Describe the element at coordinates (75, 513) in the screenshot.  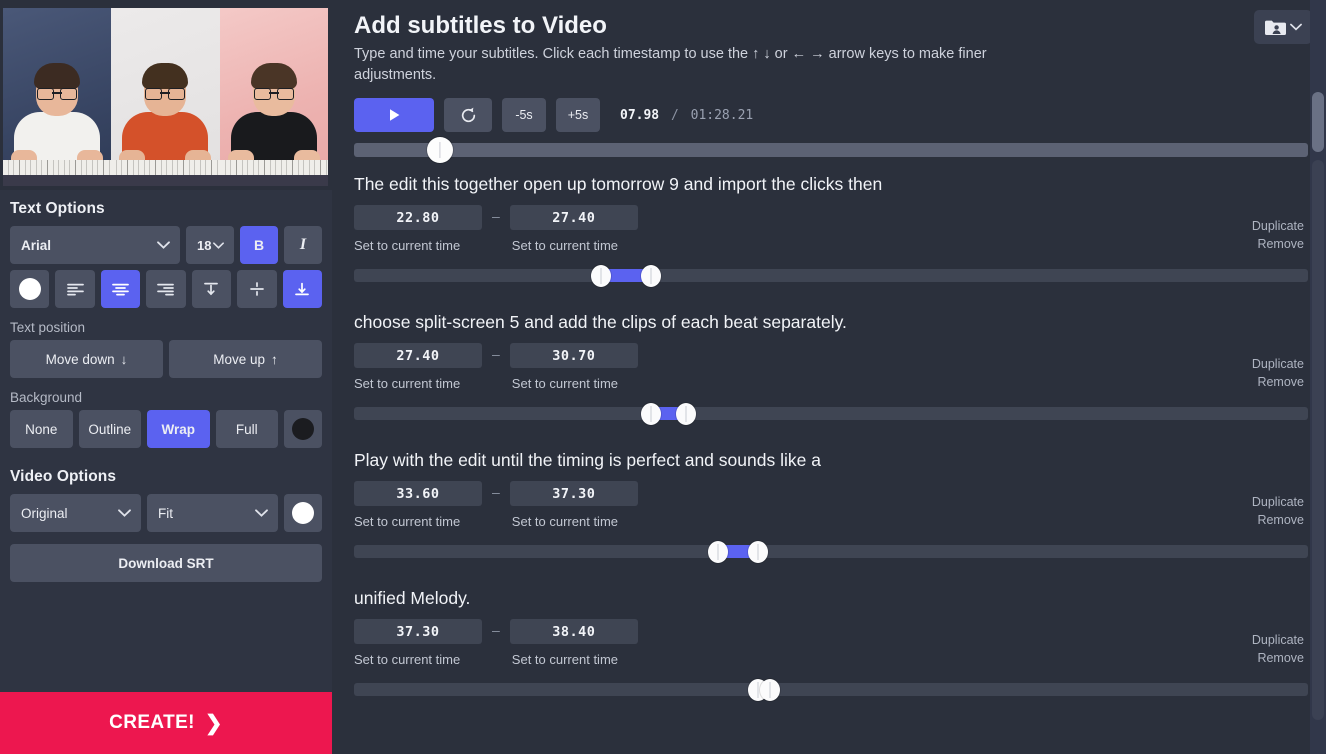
I see `video-quality-select: Original` at that location.